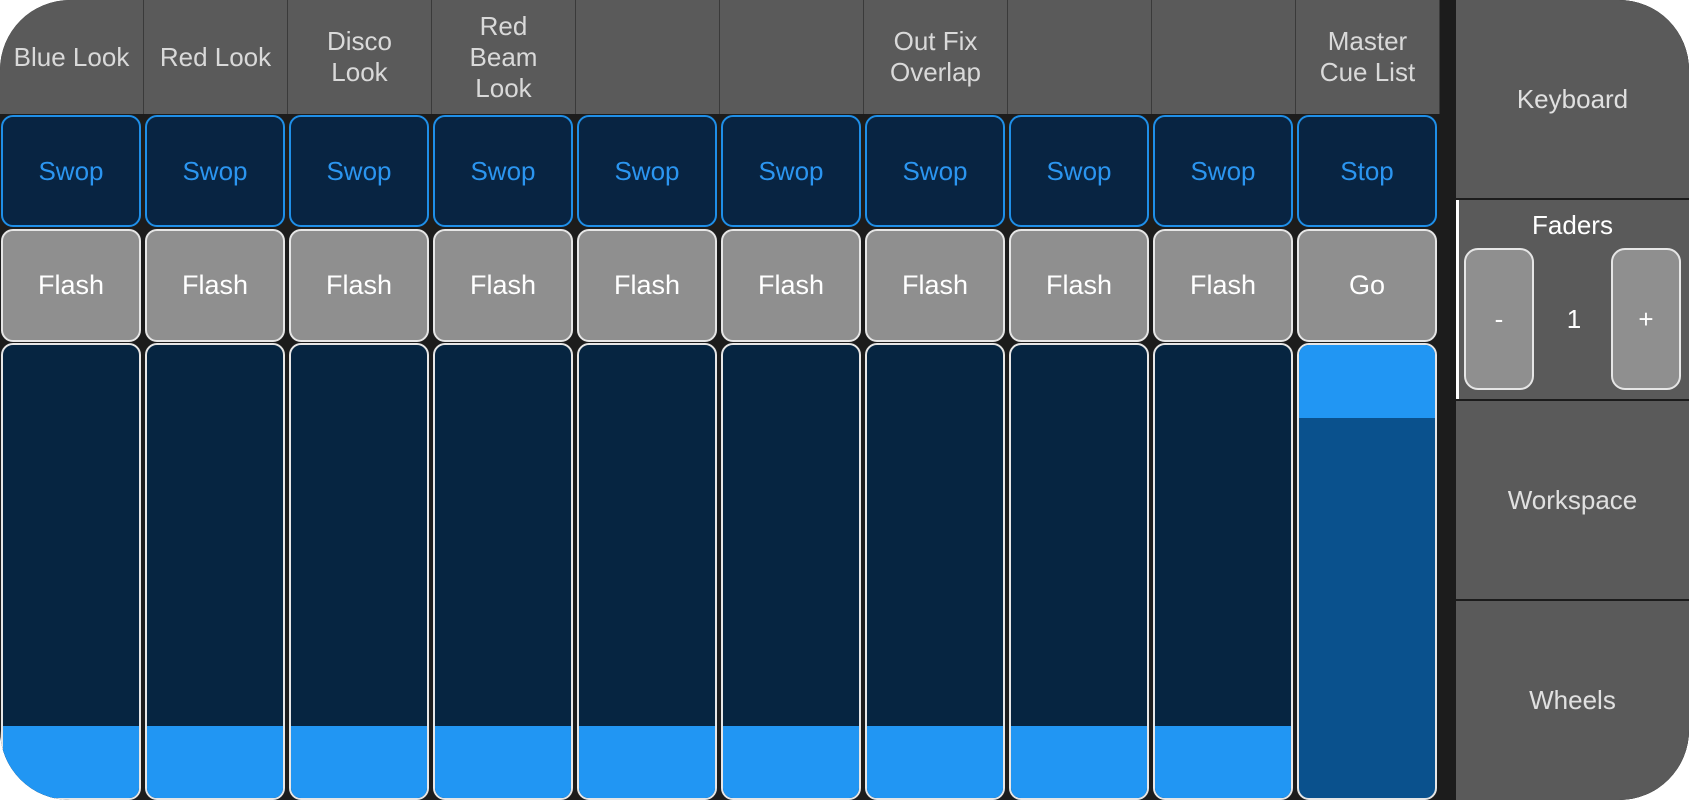 Image resolution: width=1689 pixels, height=800 pixels. I want to click on playback-column: Red Look Swop Flash, so click(216, 400).